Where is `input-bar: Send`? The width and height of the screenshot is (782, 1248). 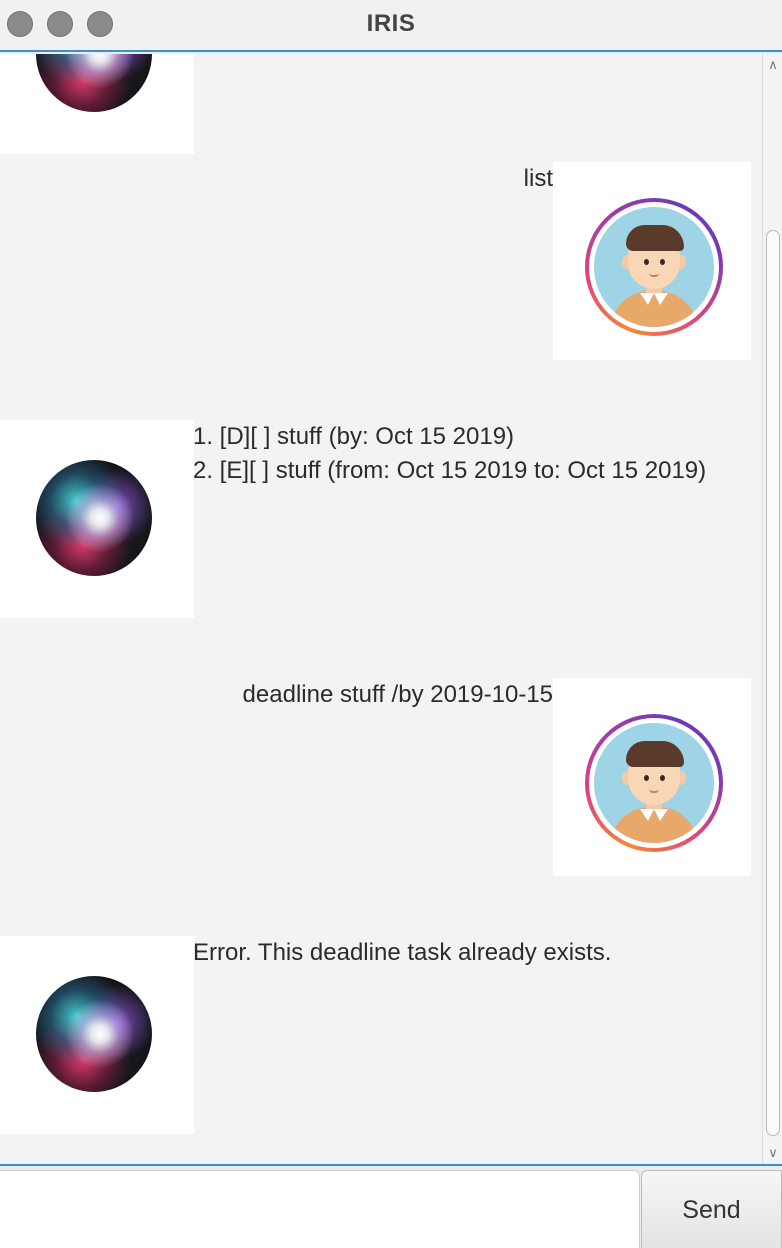 input-bar: Send is located at coordinates (391, 1206).